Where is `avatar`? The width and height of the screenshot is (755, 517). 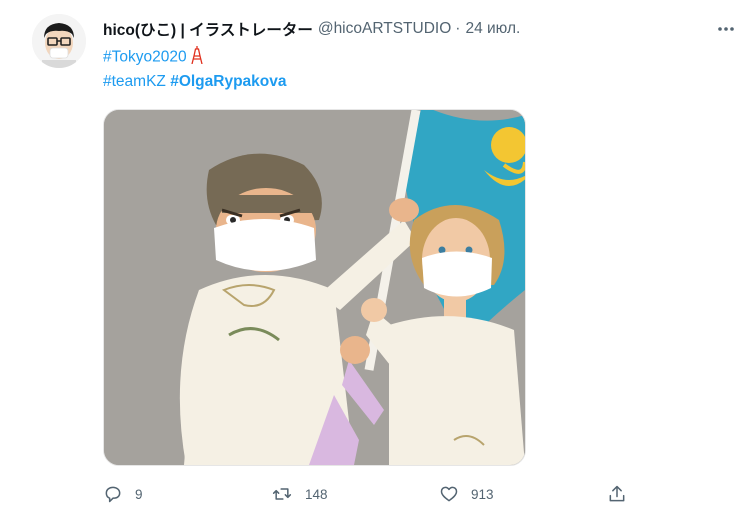 avatar is located at coordinates (59, 41).